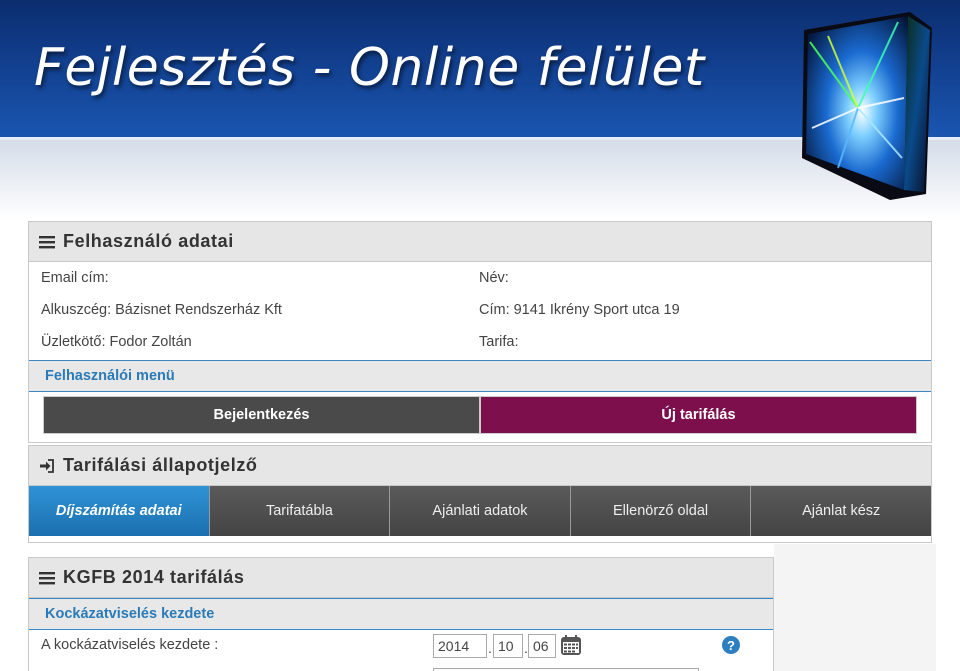 The image size is (960, 671). I want to click on kgfb-title: KGFB 2014 tarifálás, so click(154, 577).